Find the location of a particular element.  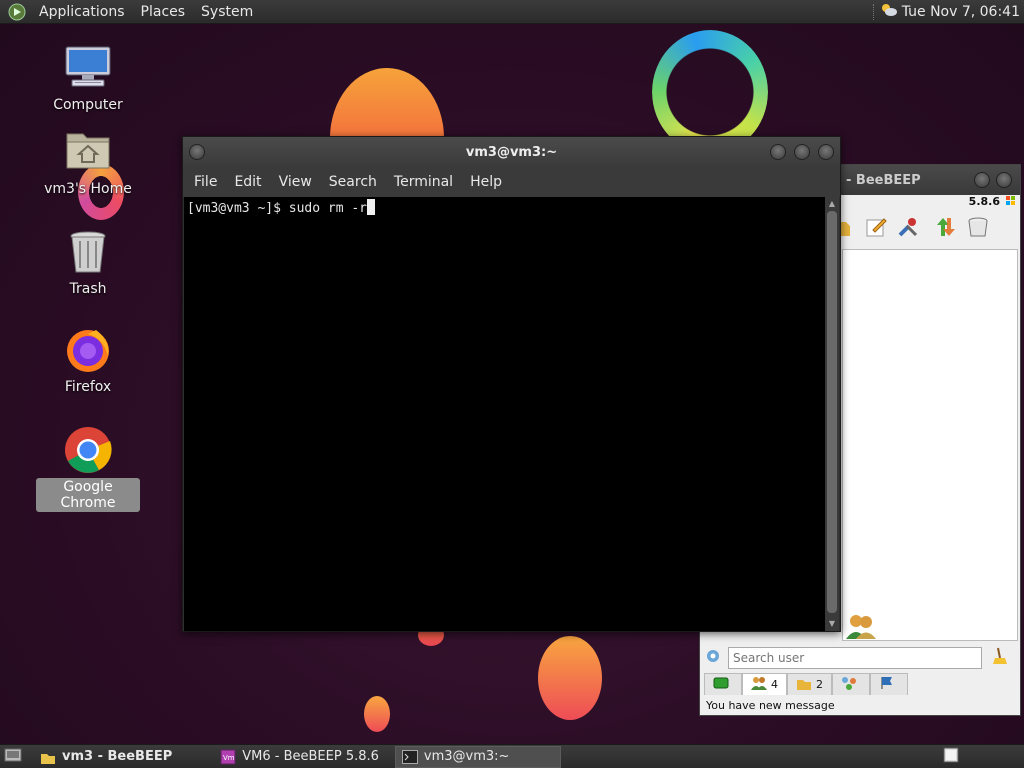

groups-icon is located at coordinates (804, 684).